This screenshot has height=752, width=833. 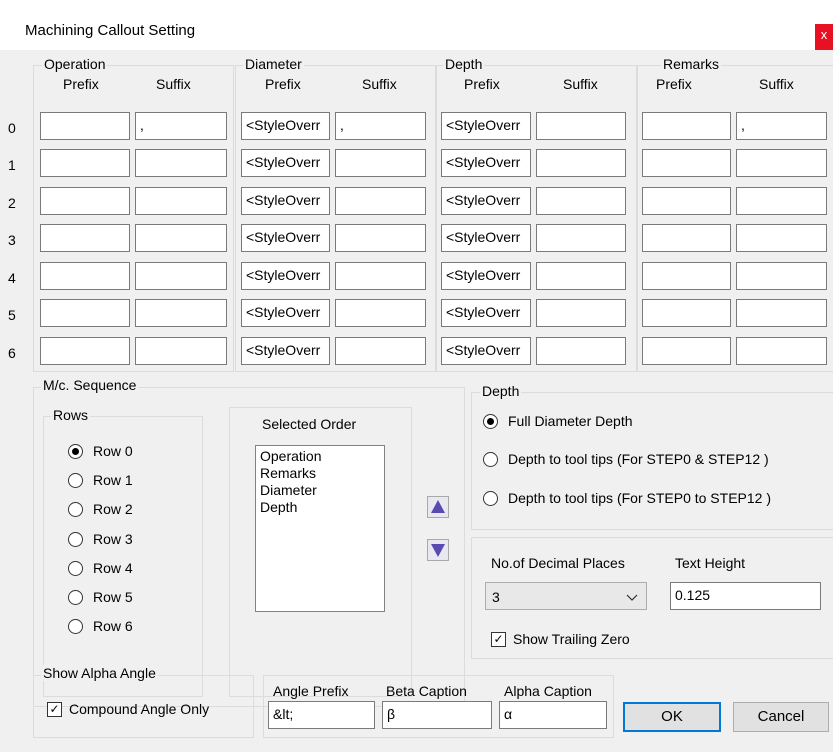 What do you see at coordinates (490, 459) in the screenshot?
I see `depth-tool-tips-and-radio` at bounding box center [490, 459].